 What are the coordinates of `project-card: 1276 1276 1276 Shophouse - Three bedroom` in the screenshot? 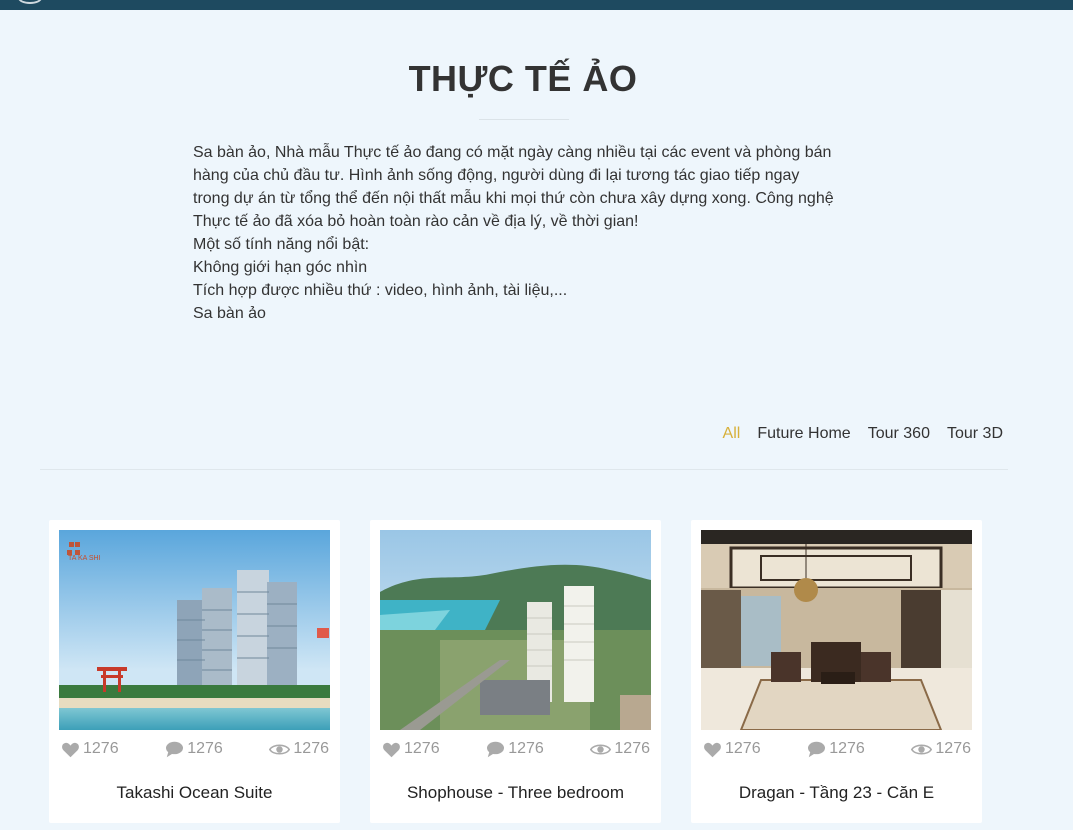 It's located at (515, 671).